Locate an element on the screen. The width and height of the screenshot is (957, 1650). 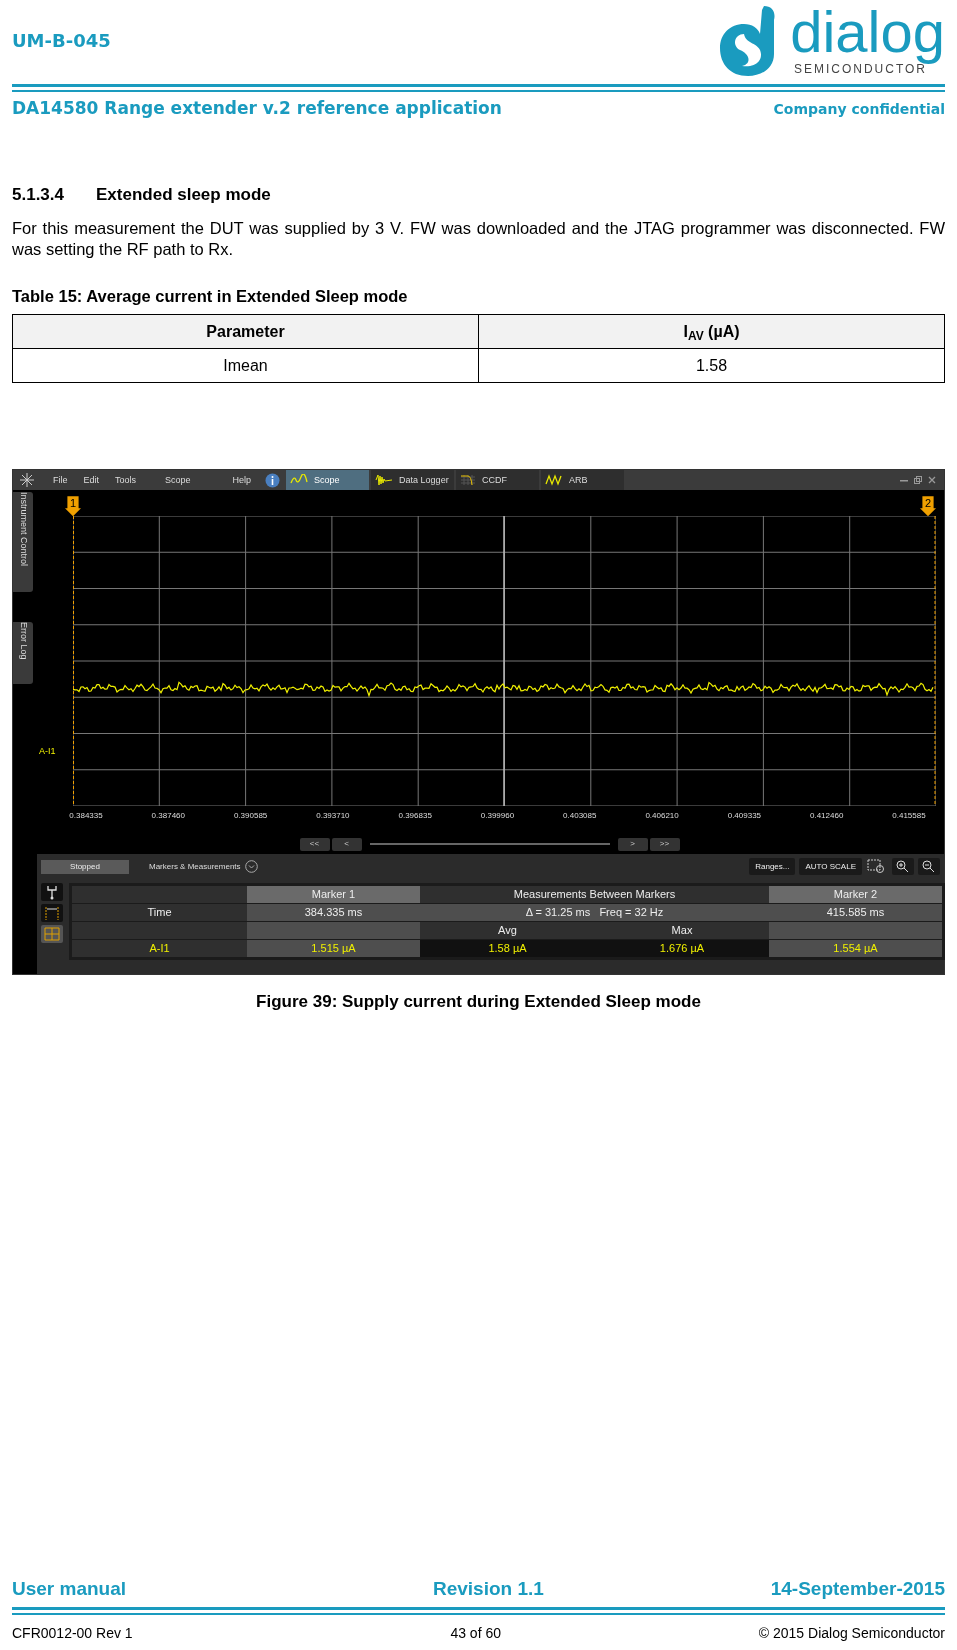
table-cell: 1.554 µA is located at coordinates (855, 949).